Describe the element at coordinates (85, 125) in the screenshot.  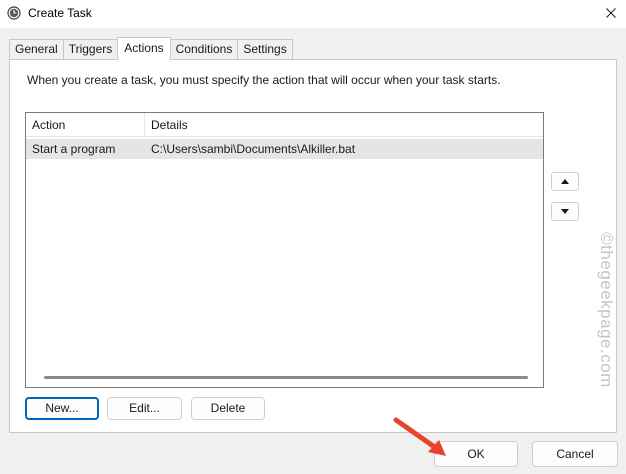
I see `column-header-action: Action` at that location.